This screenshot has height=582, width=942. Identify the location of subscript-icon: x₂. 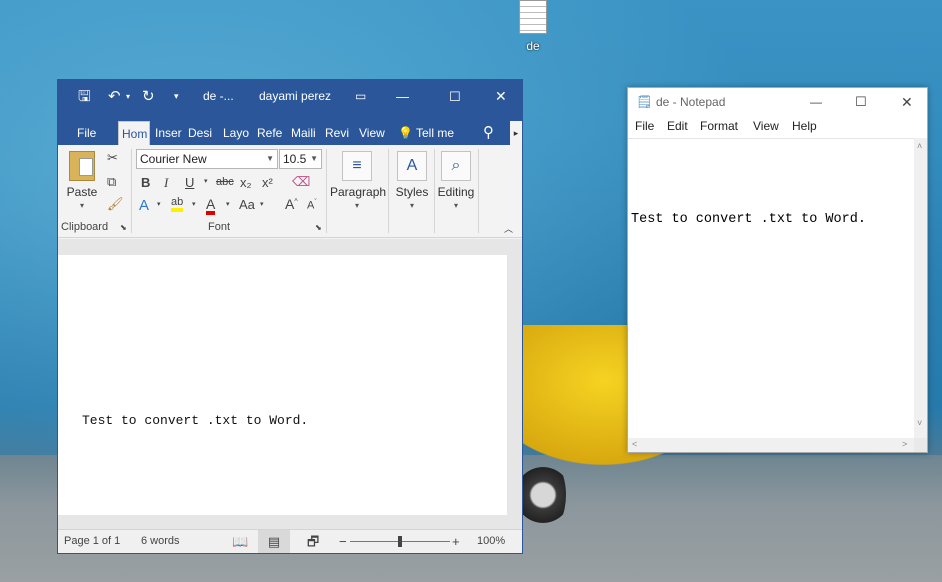
(246, 182).